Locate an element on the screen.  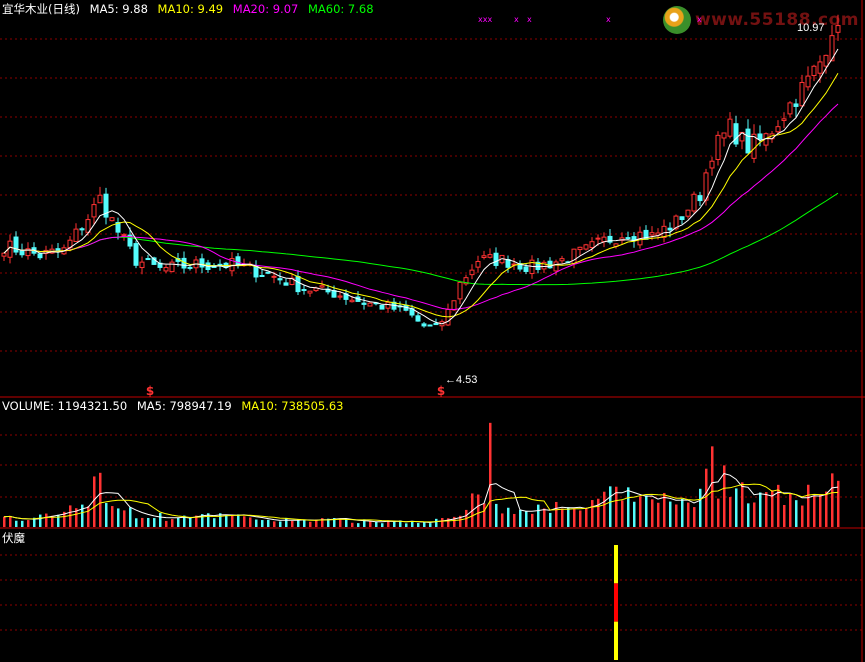
indicator-layer is located at coordinates (616, 602).